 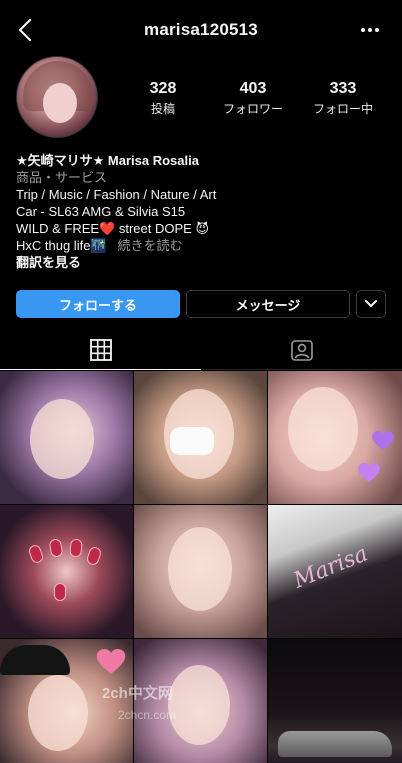 I want to click on top-bar: marisa120513, so click(x=201, y=30).